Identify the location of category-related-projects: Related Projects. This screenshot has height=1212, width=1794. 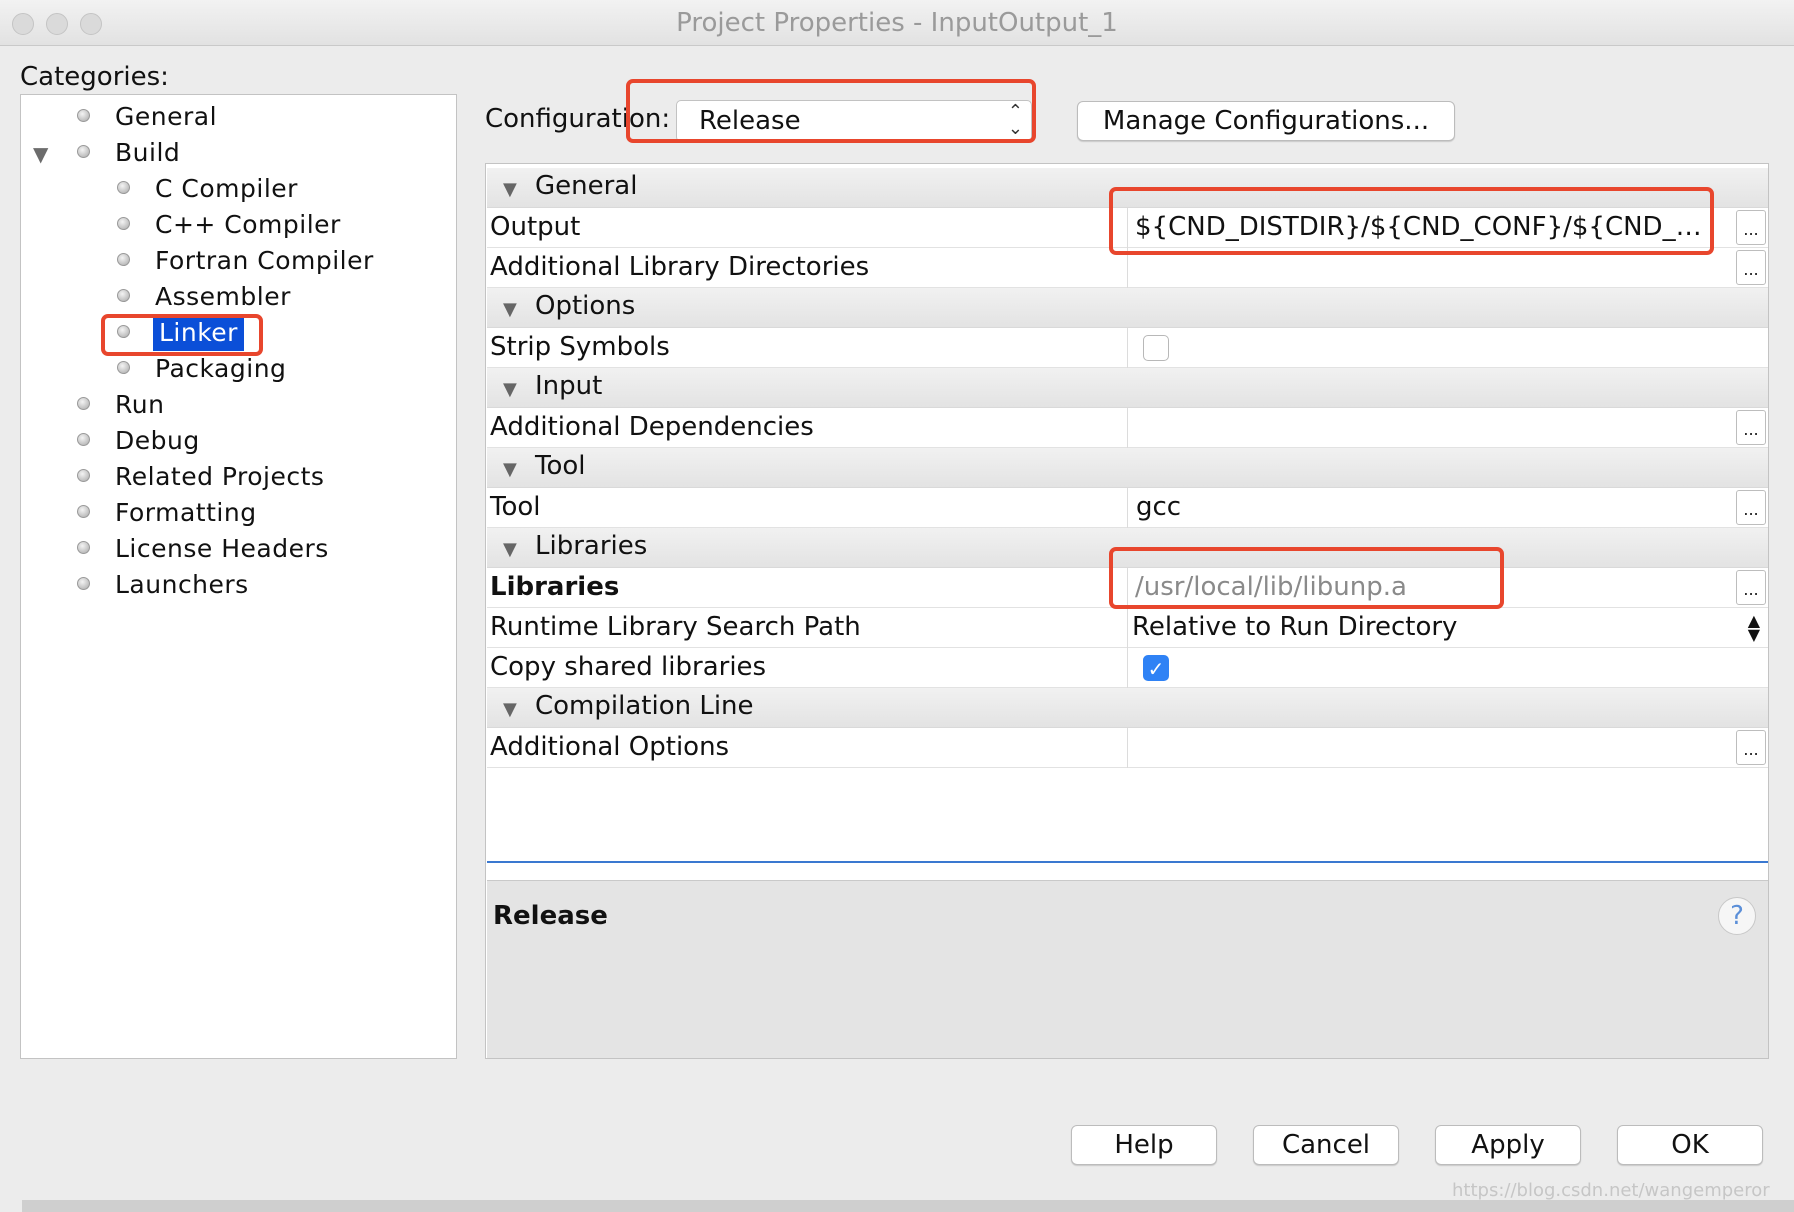
(221, 477).